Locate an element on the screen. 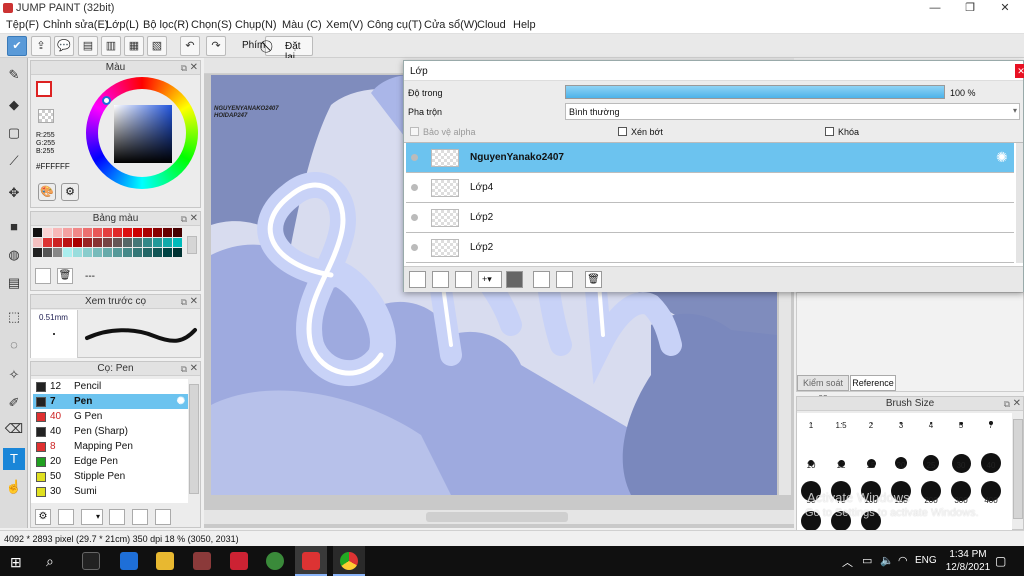 The height and width of the screenshot is (576, 1024). menu-file: Tệp(F) is located at coordinates (22, 25).